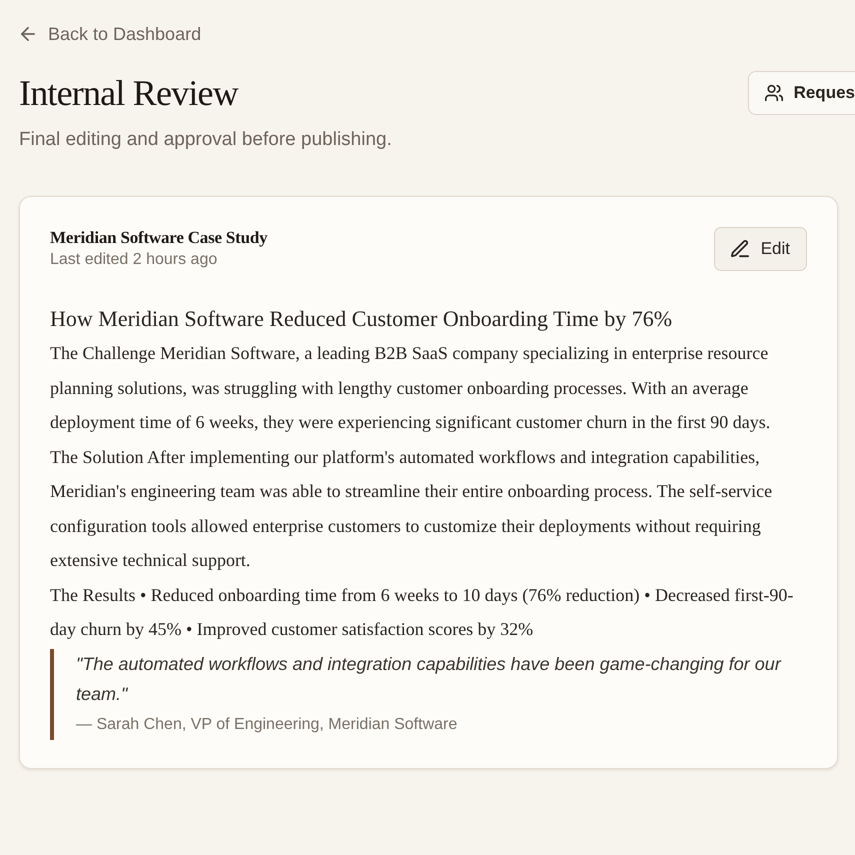  What do you see at coordinates (267, 724) in the screenshot?
I see `quote-attribution: — Sarah Chen, VP of Engineering, Meridian Software` at bounding box center [267, 724].